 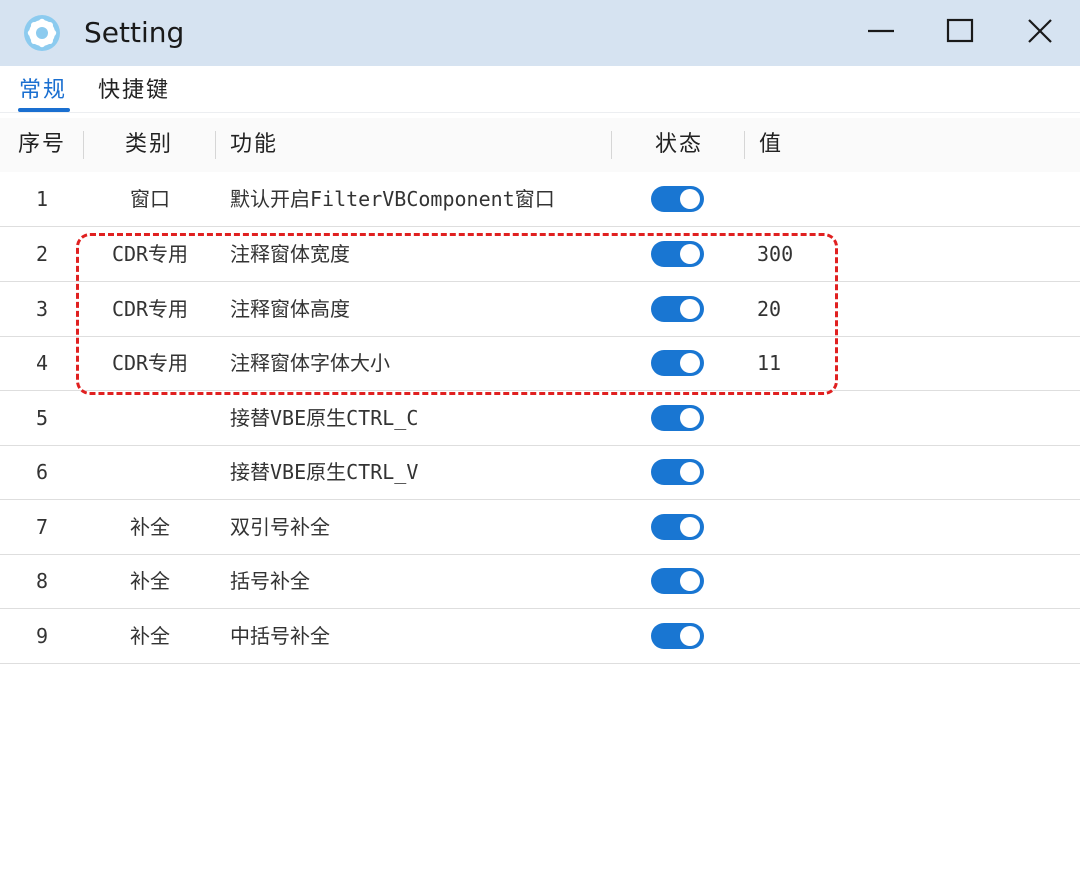 I want to click on tab-bar: 常规 快捷键, so click(x=540, y=89).